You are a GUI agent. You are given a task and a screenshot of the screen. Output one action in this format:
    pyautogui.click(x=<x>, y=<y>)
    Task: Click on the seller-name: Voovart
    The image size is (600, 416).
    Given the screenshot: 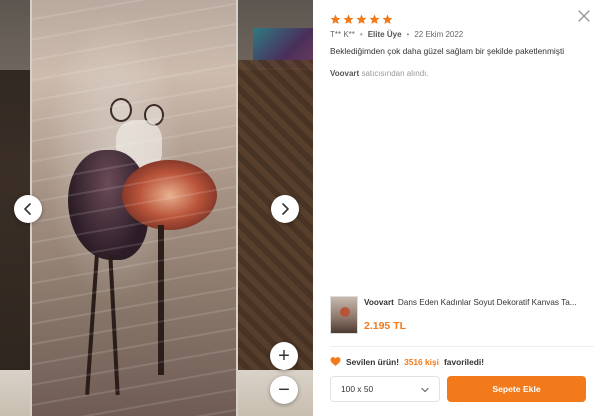 What is the action you would take?
    pyautogui.click(x=344, y=73)
    